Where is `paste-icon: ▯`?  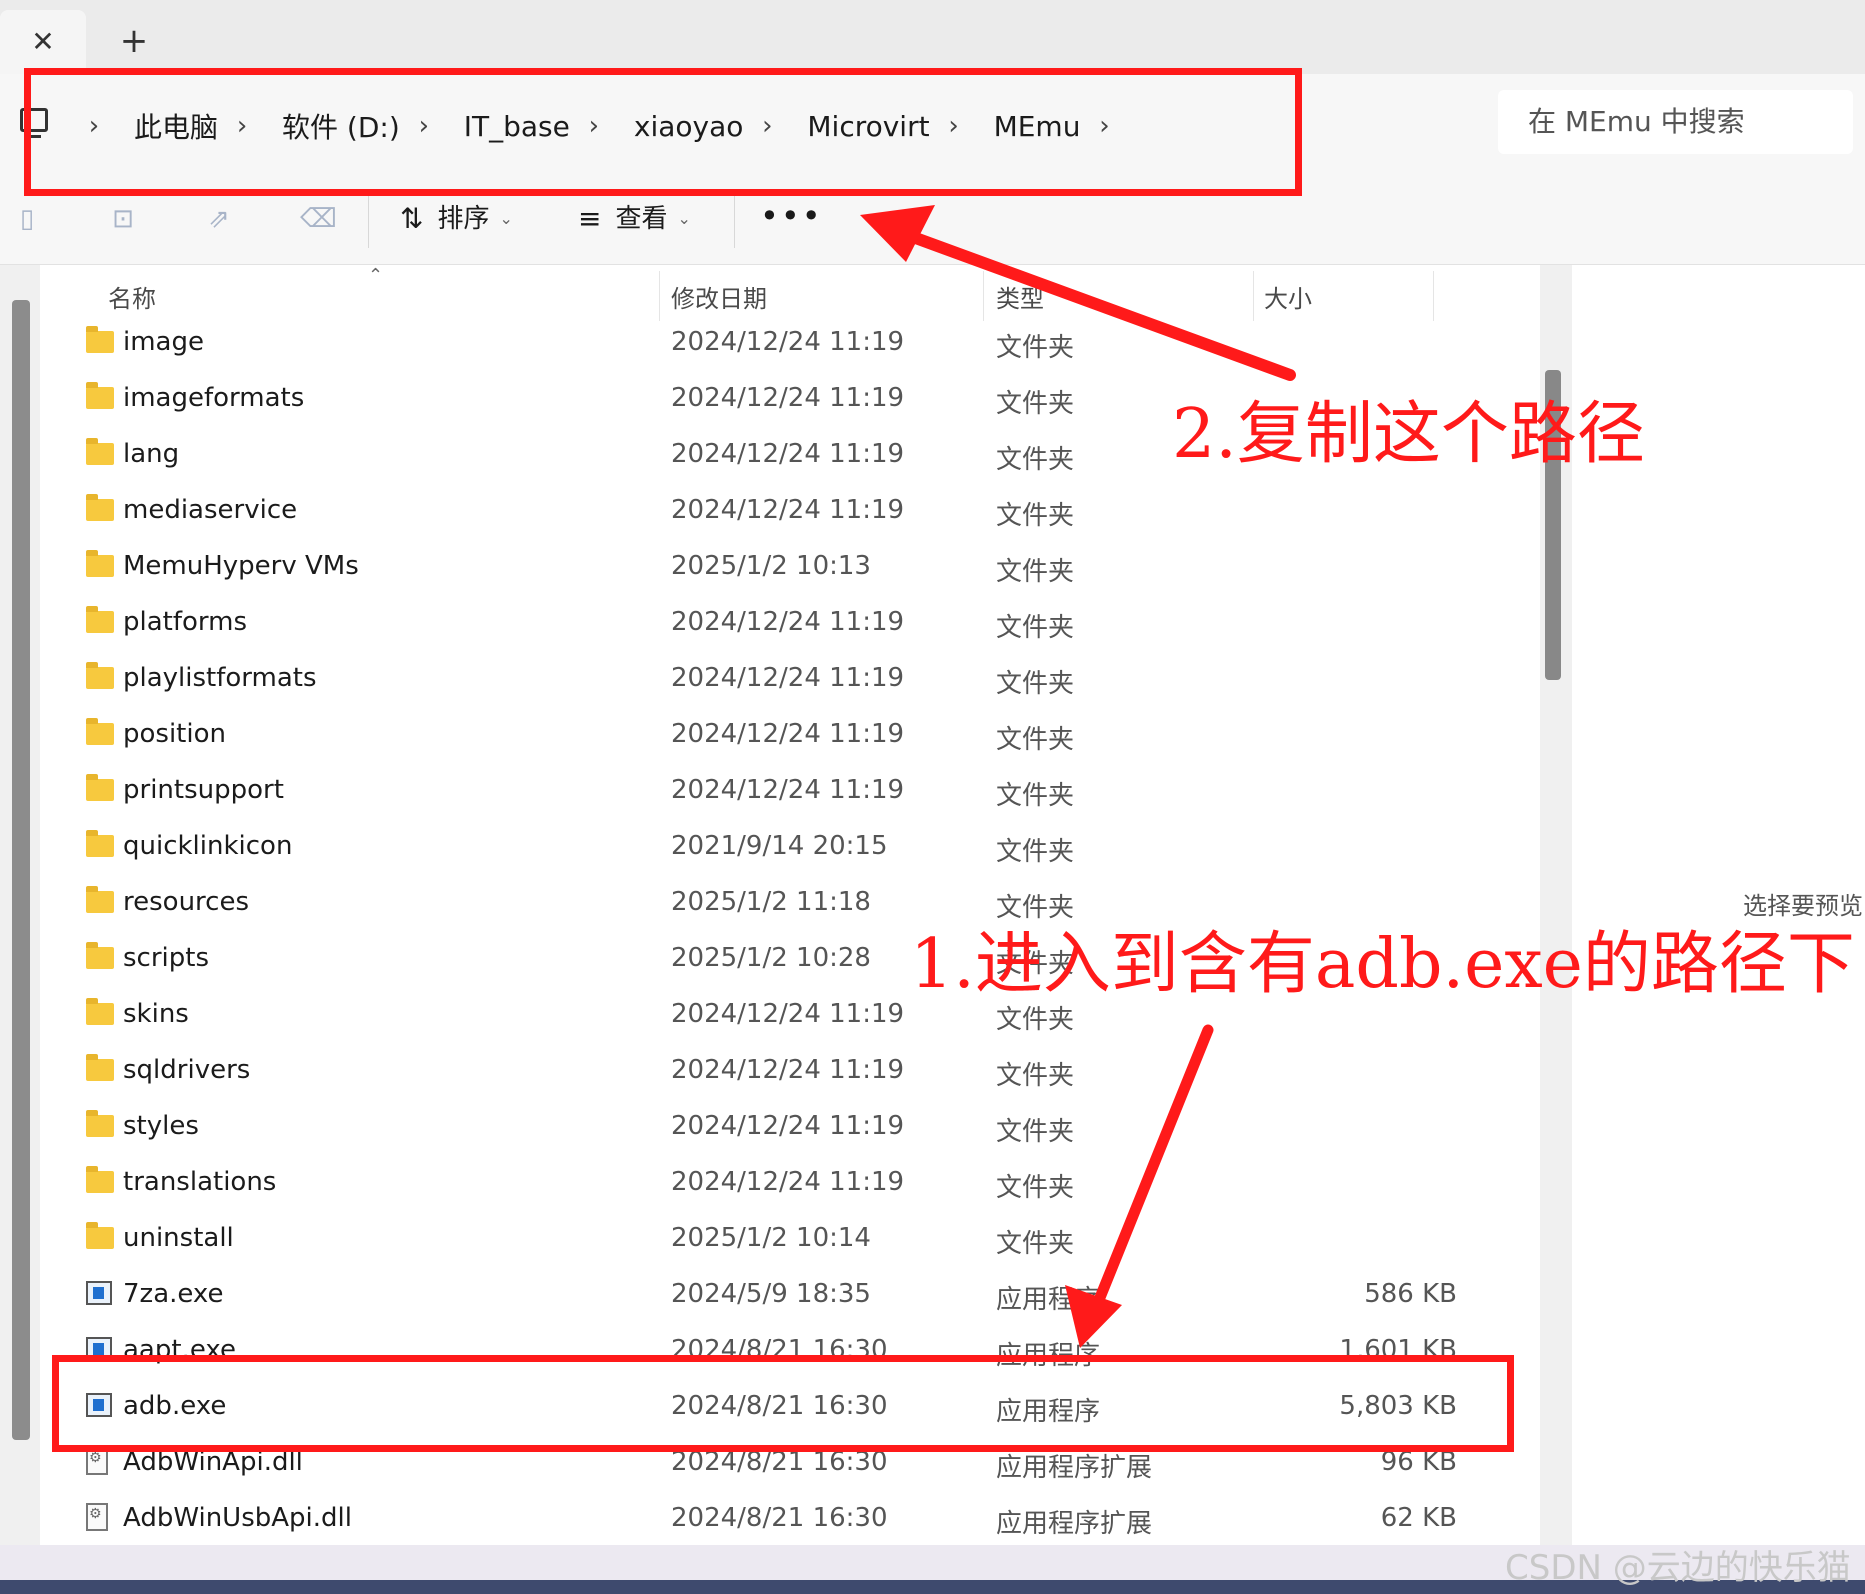 paste-icon: ▯ is located at coordinates (27, 219).